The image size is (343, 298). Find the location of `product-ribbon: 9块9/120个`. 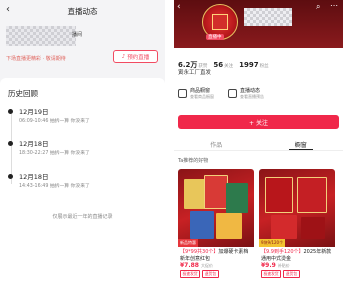

product-ribbon: 9块9/120个 is located at coordinates (272, 243).